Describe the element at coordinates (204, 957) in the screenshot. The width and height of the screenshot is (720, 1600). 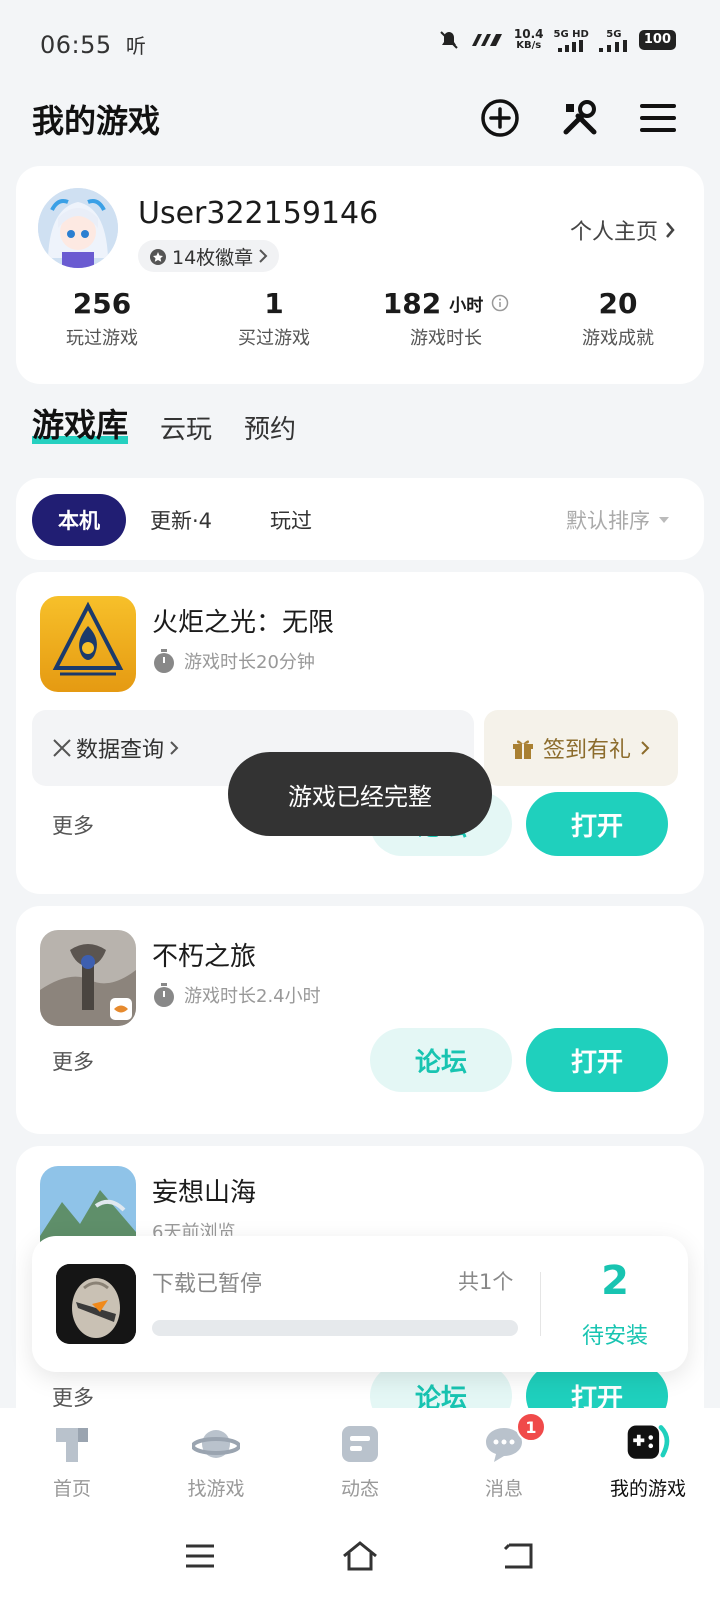
I see `game-title: 不朽之旅` at that location.